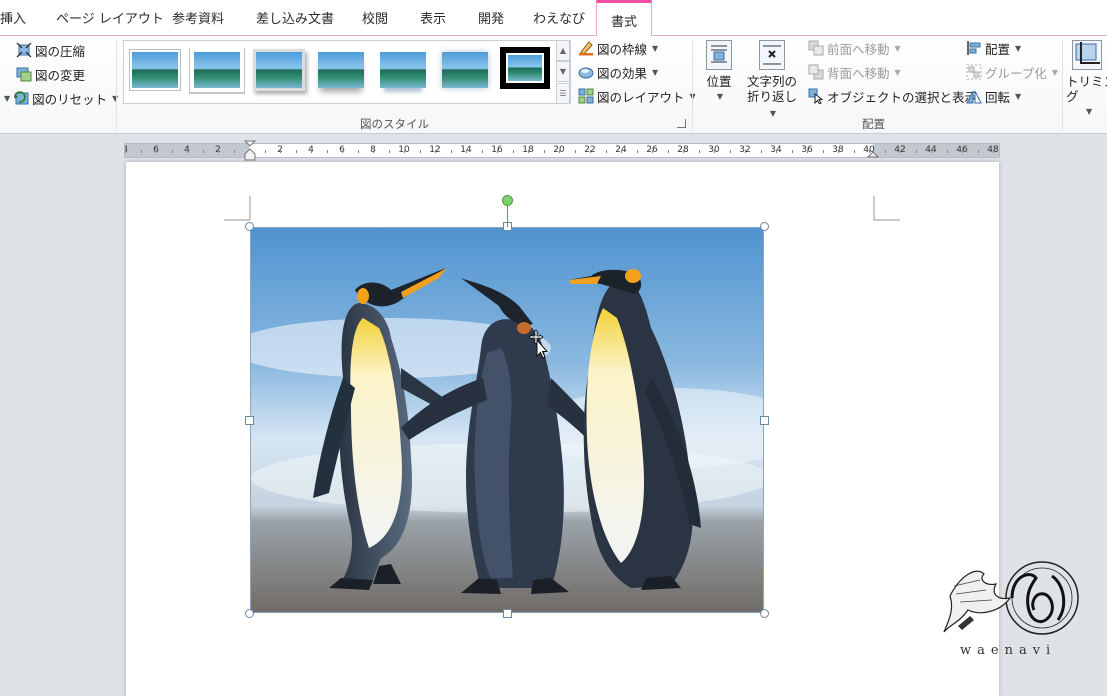 This screenshot has width=1107, height=696. I want to click on style-thumb-thick-black-frame, so click(525, 68).